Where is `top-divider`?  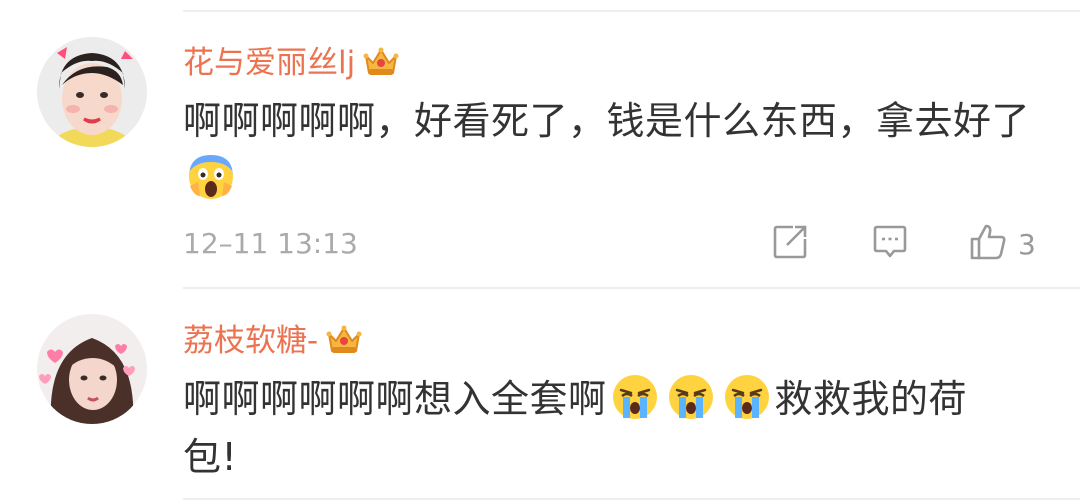
top-divider is located at coordinates (631, 11).